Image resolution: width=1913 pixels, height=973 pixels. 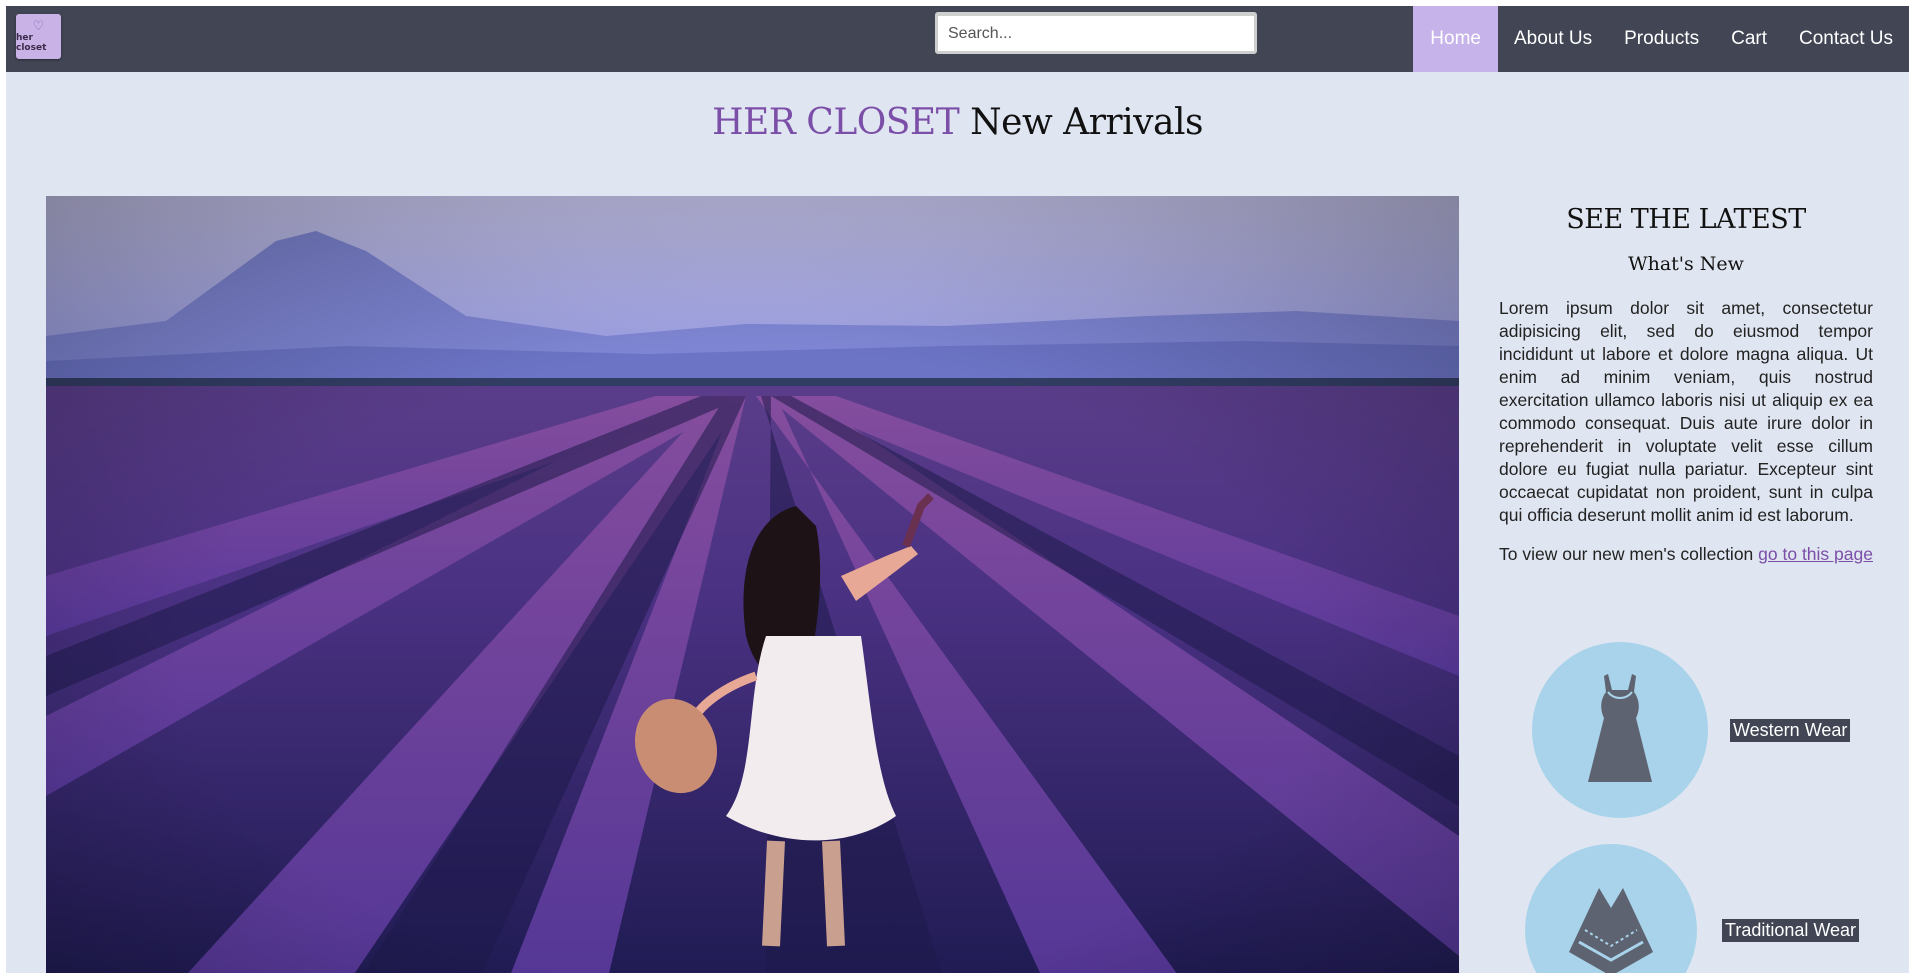 What do you see at coordinates (1791, 930) in the screenshot?
I see `category-label: Traditional Wear` at bounding box center [1791, 930].